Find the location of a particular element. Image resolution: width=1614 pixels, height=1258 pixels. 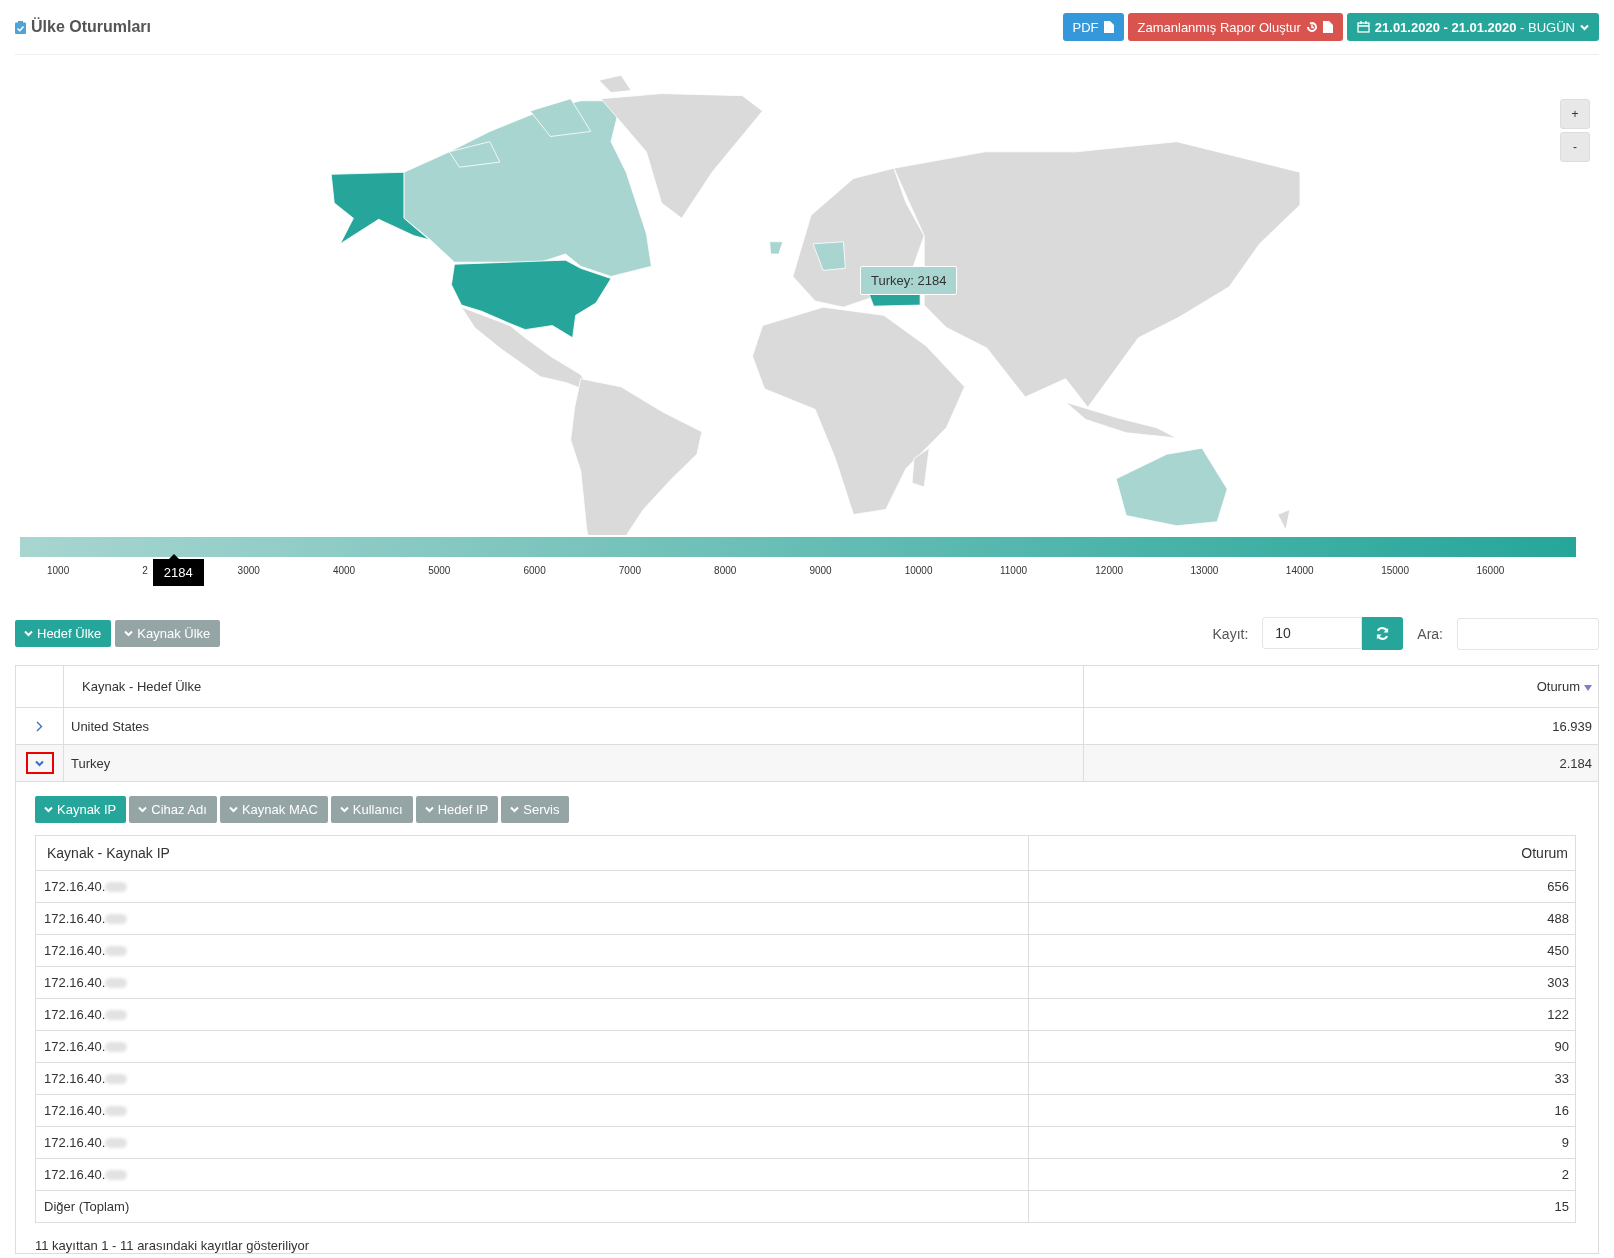

ip-address: Diğer (Toplam) is located at coordinates (87, 1206).